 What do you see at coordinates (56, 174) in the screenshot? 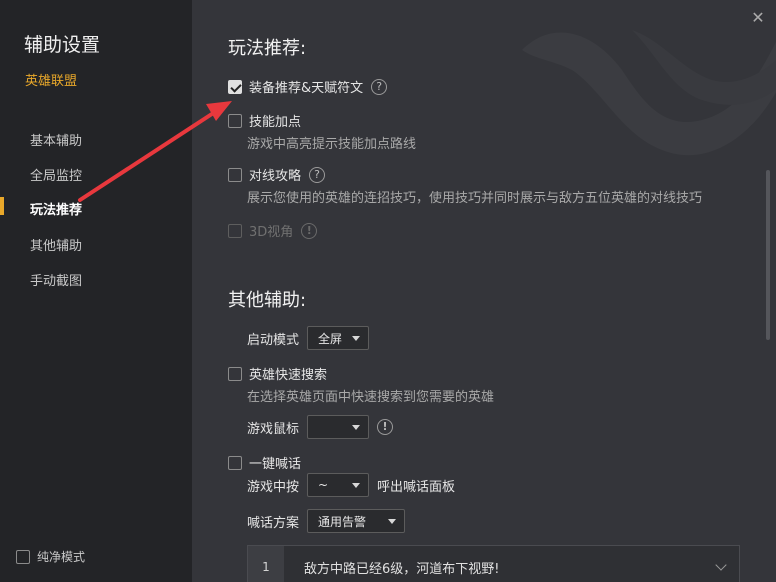
I see `nav-item-monitor: 全局监控` at bounding box center [56, 174].